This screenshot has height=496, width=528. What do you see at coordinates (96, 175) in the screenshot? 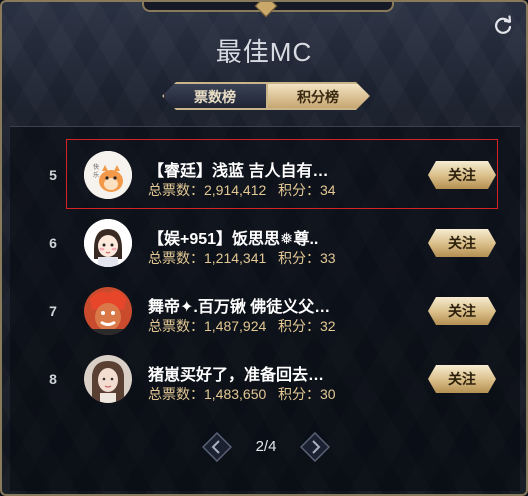
I see `svg-text: 乐` at bounding box center [96, 175].